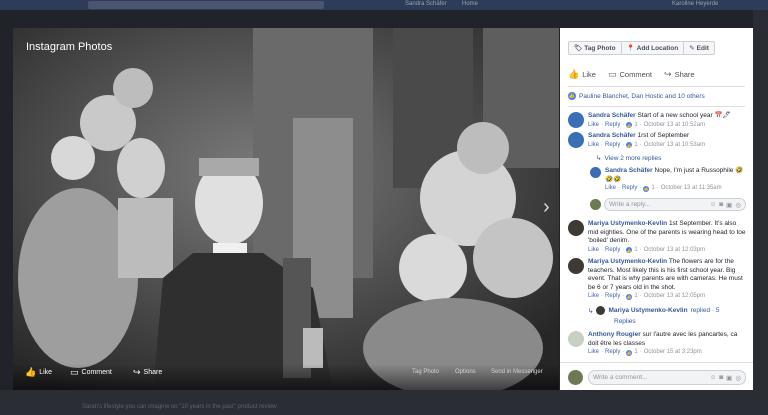  I want to click on facebook-topbar: Sandra Schäfer Home Karoline Heyerde, so click(384, 5).